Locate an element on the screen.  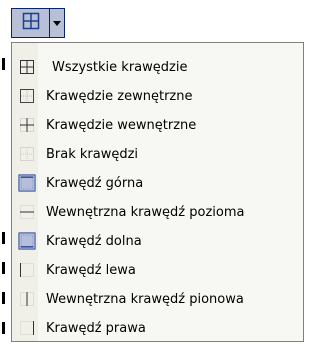
dropdown-arrow-icon is located at coordinates (57, 23).